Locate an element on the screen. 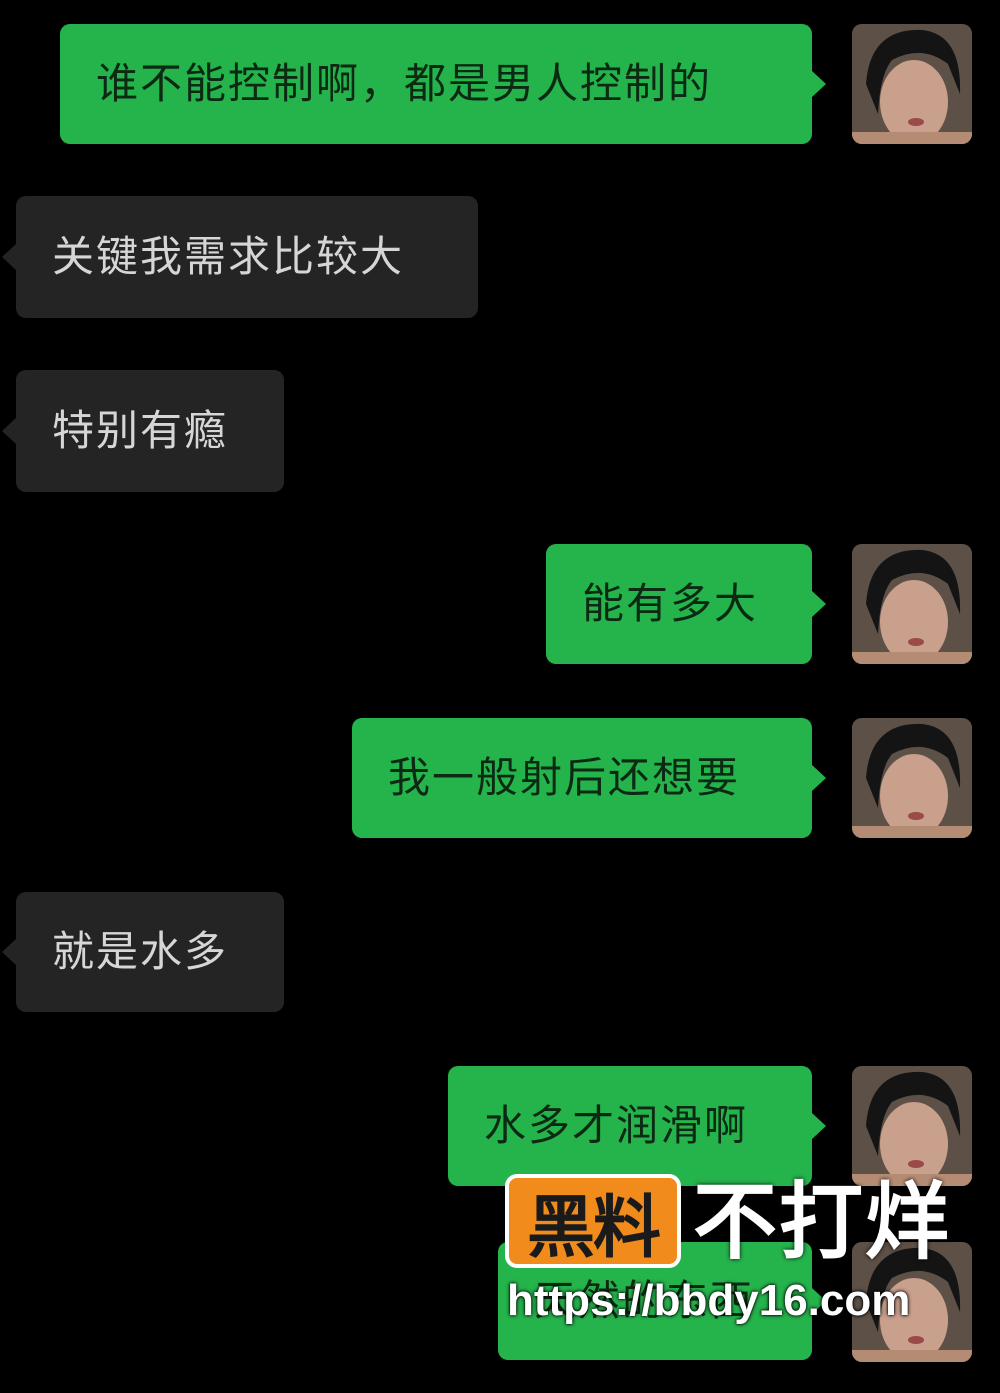 The image size is (1000, 1393). message-text: 谁不能控制啊，都是男人控制的 is located at coordinates (404, 83).